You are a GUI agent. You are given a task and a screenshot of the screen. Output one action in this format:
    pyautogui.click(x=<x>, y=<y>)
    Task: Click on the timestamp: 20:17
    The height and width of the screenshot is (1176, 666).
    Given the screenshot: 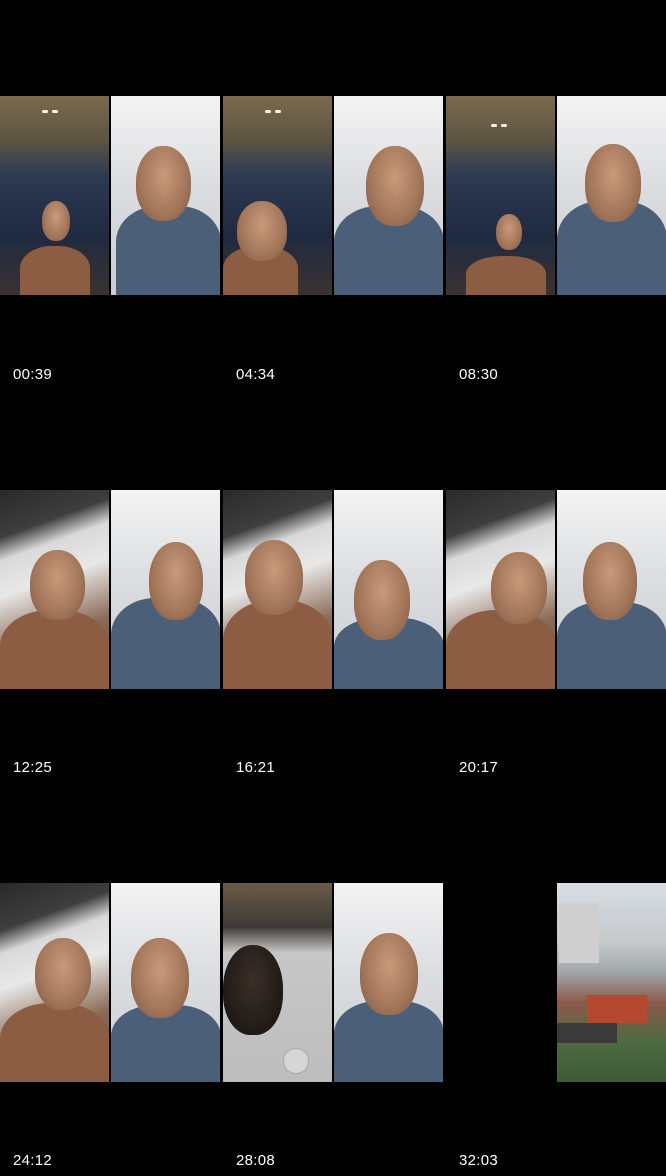 What is the action you would take?
    pyautogui.click(x=479, y=767)
    